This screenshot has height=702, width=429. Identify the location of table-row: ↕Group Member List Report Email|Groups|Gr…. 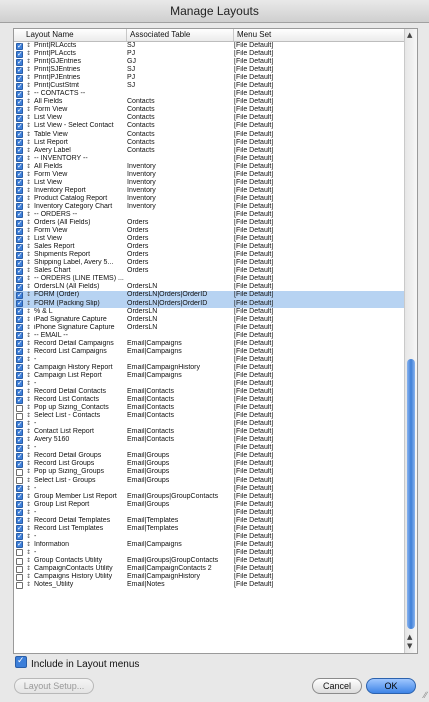
(209, 496).